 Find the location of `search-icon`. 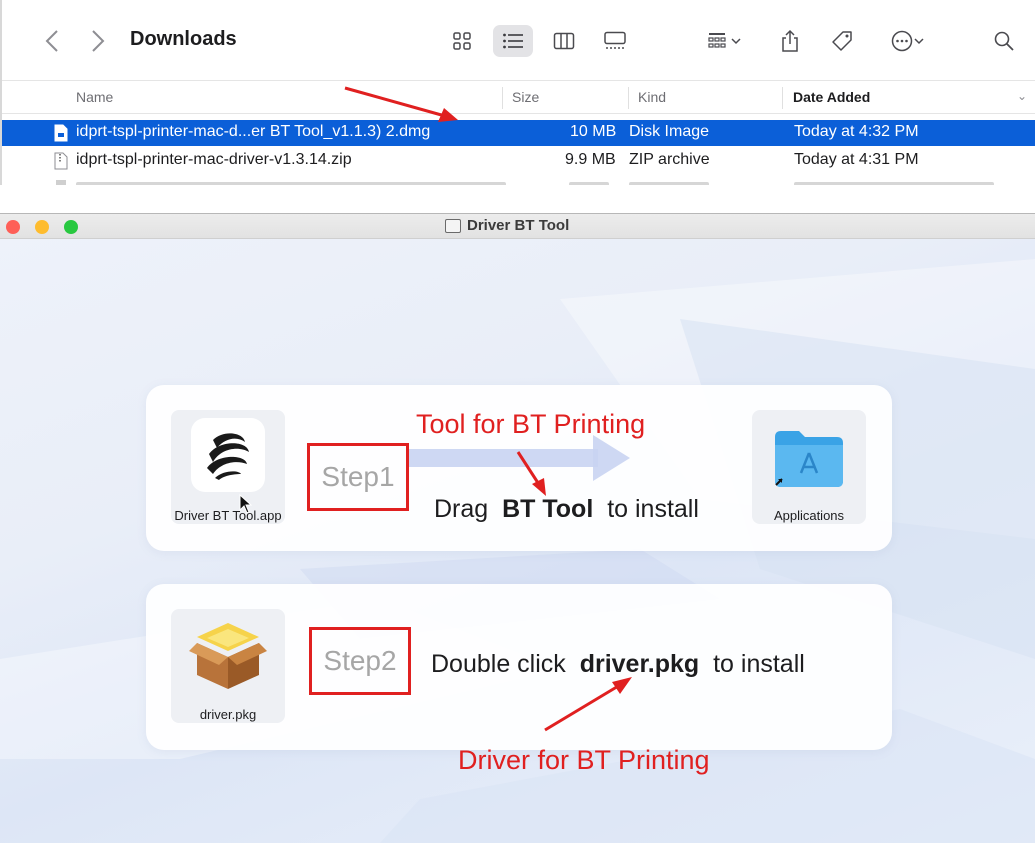

search-icon is located at coordinates (1004, 41).